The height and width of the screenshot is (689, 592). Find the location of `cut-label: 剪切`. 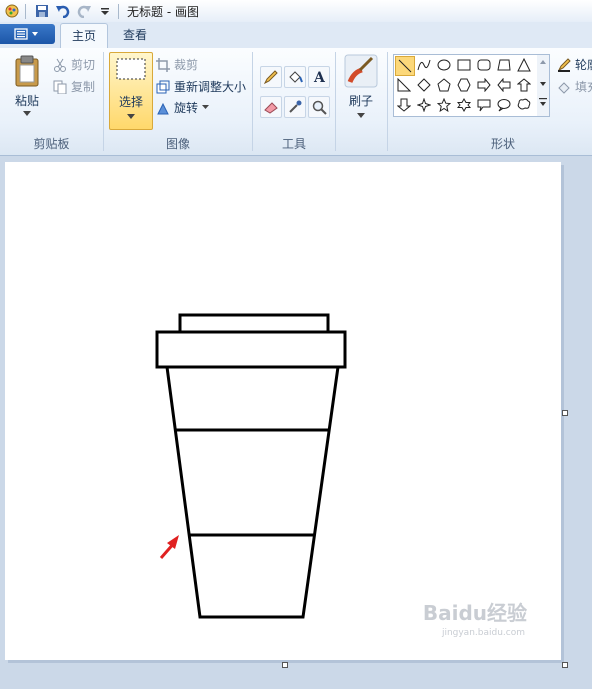

cut-label: 剪切 is located at coordinates (83, 65).